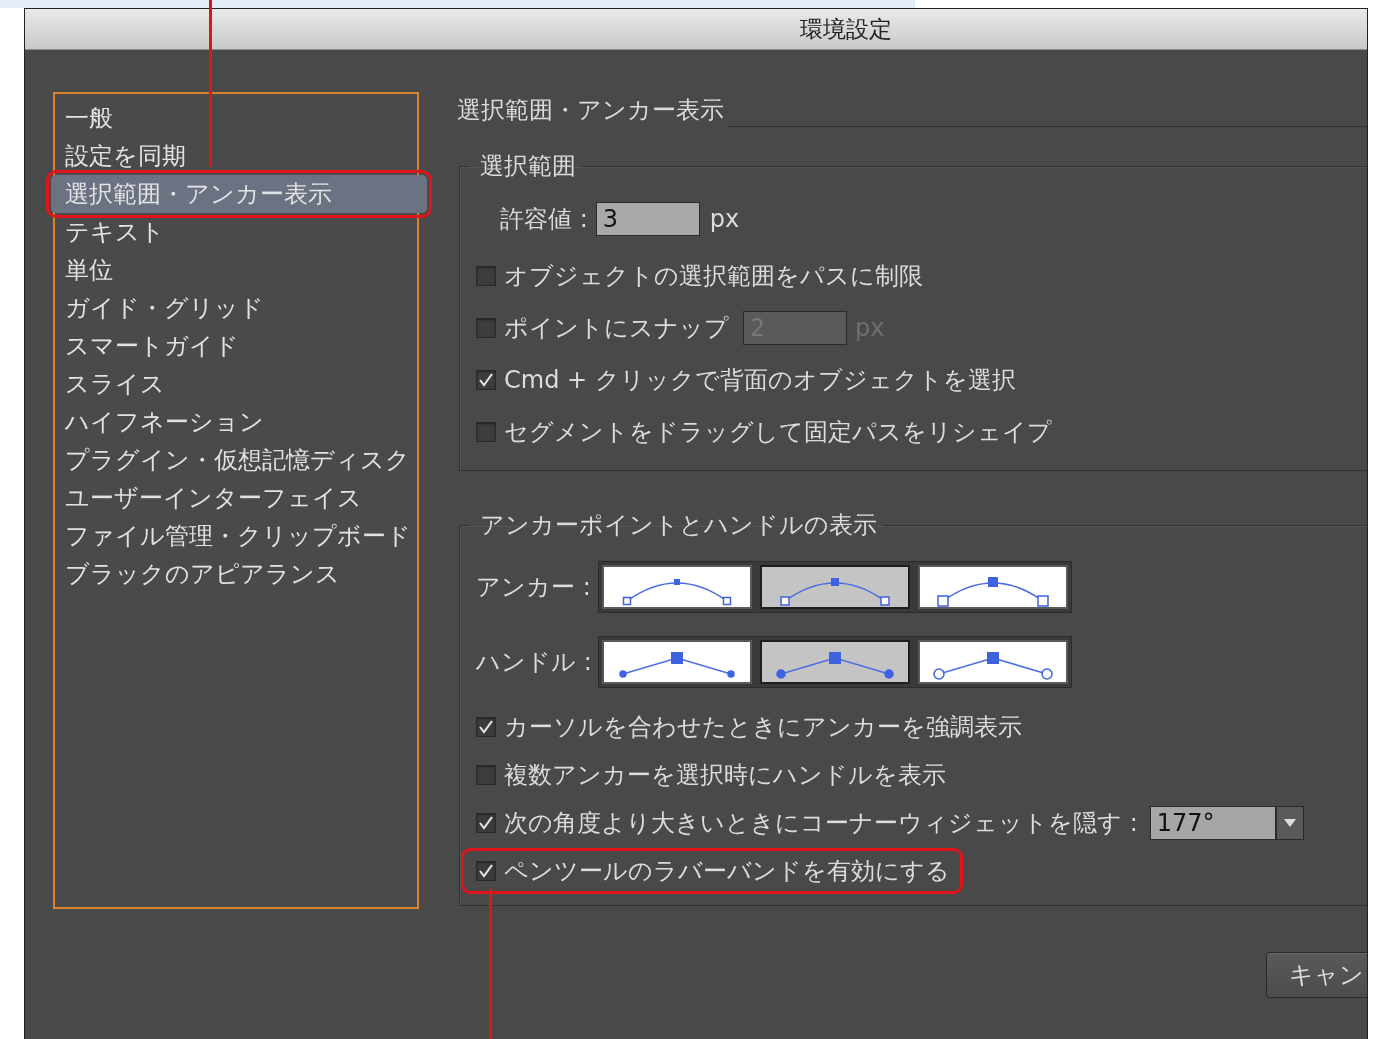  I want to click on unit-label: px, so click(724, 219).